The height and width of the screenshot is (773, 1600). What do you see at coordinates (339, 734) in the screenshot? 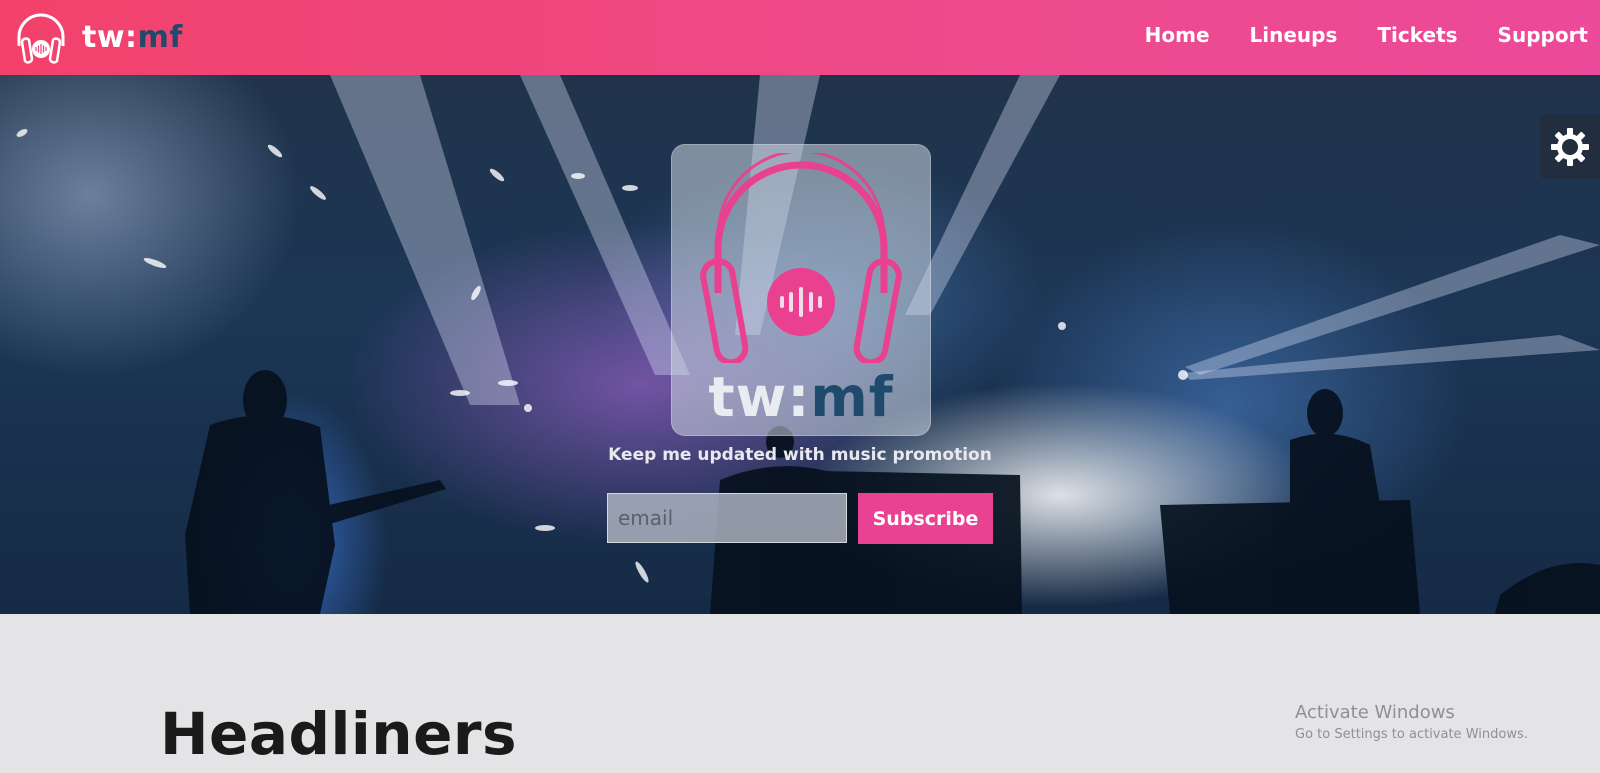
I see `headliners-heading: Headliners` at bounding box center [339, 734].